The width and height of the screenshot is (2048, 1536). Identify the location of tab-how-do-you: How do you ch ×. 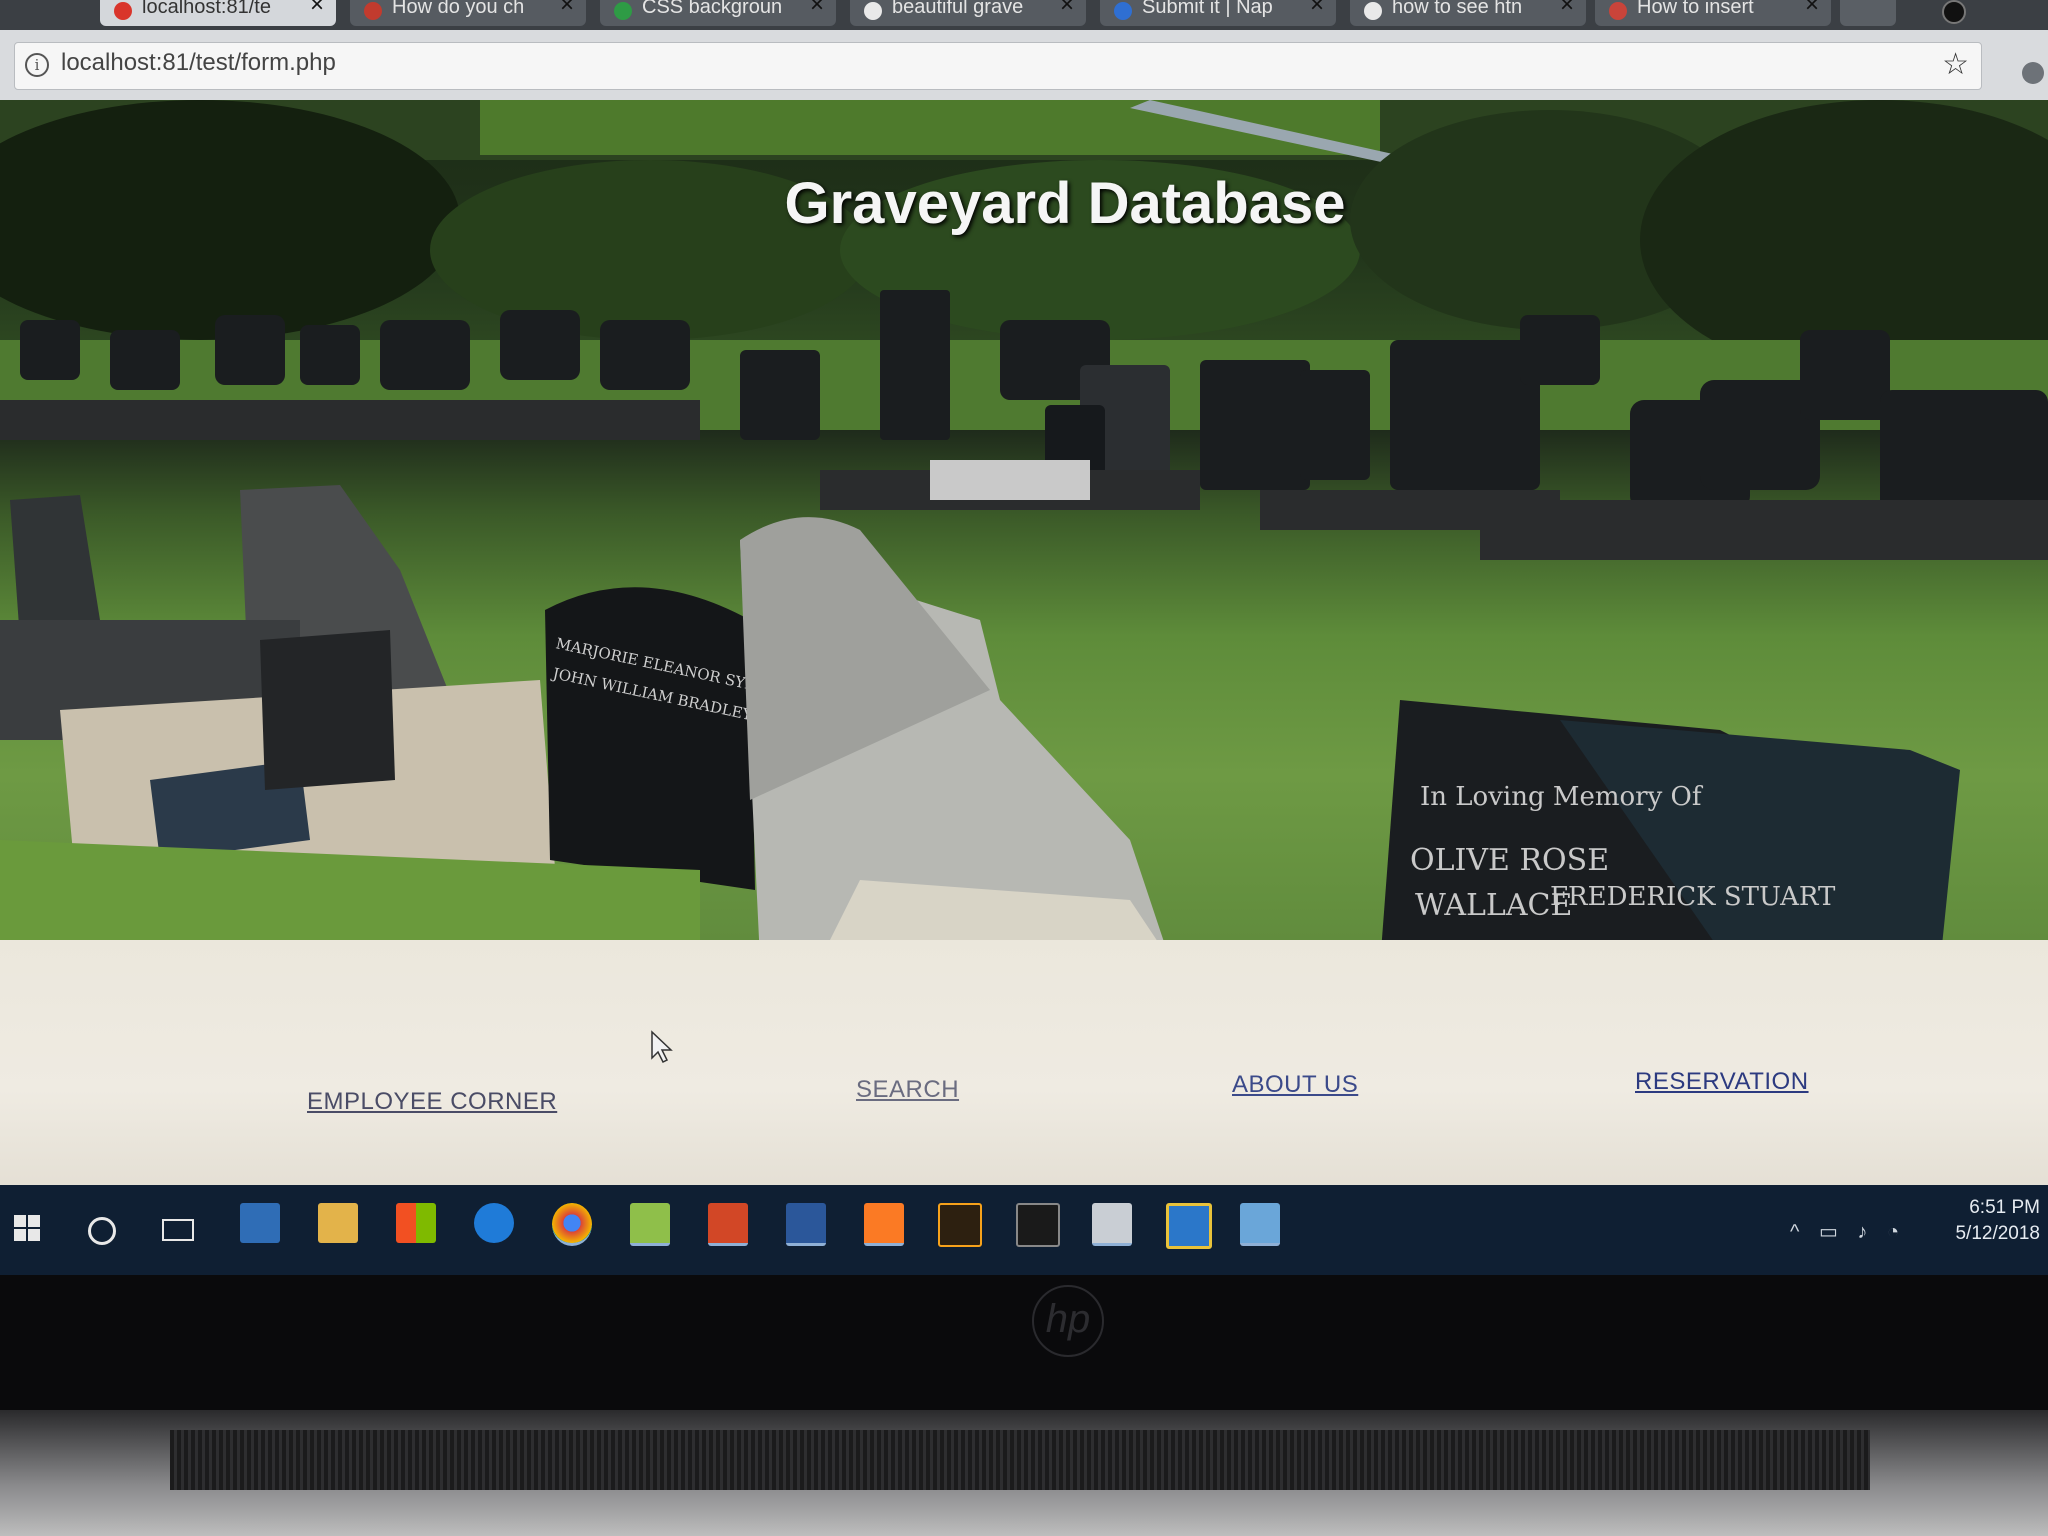
(468, 13).